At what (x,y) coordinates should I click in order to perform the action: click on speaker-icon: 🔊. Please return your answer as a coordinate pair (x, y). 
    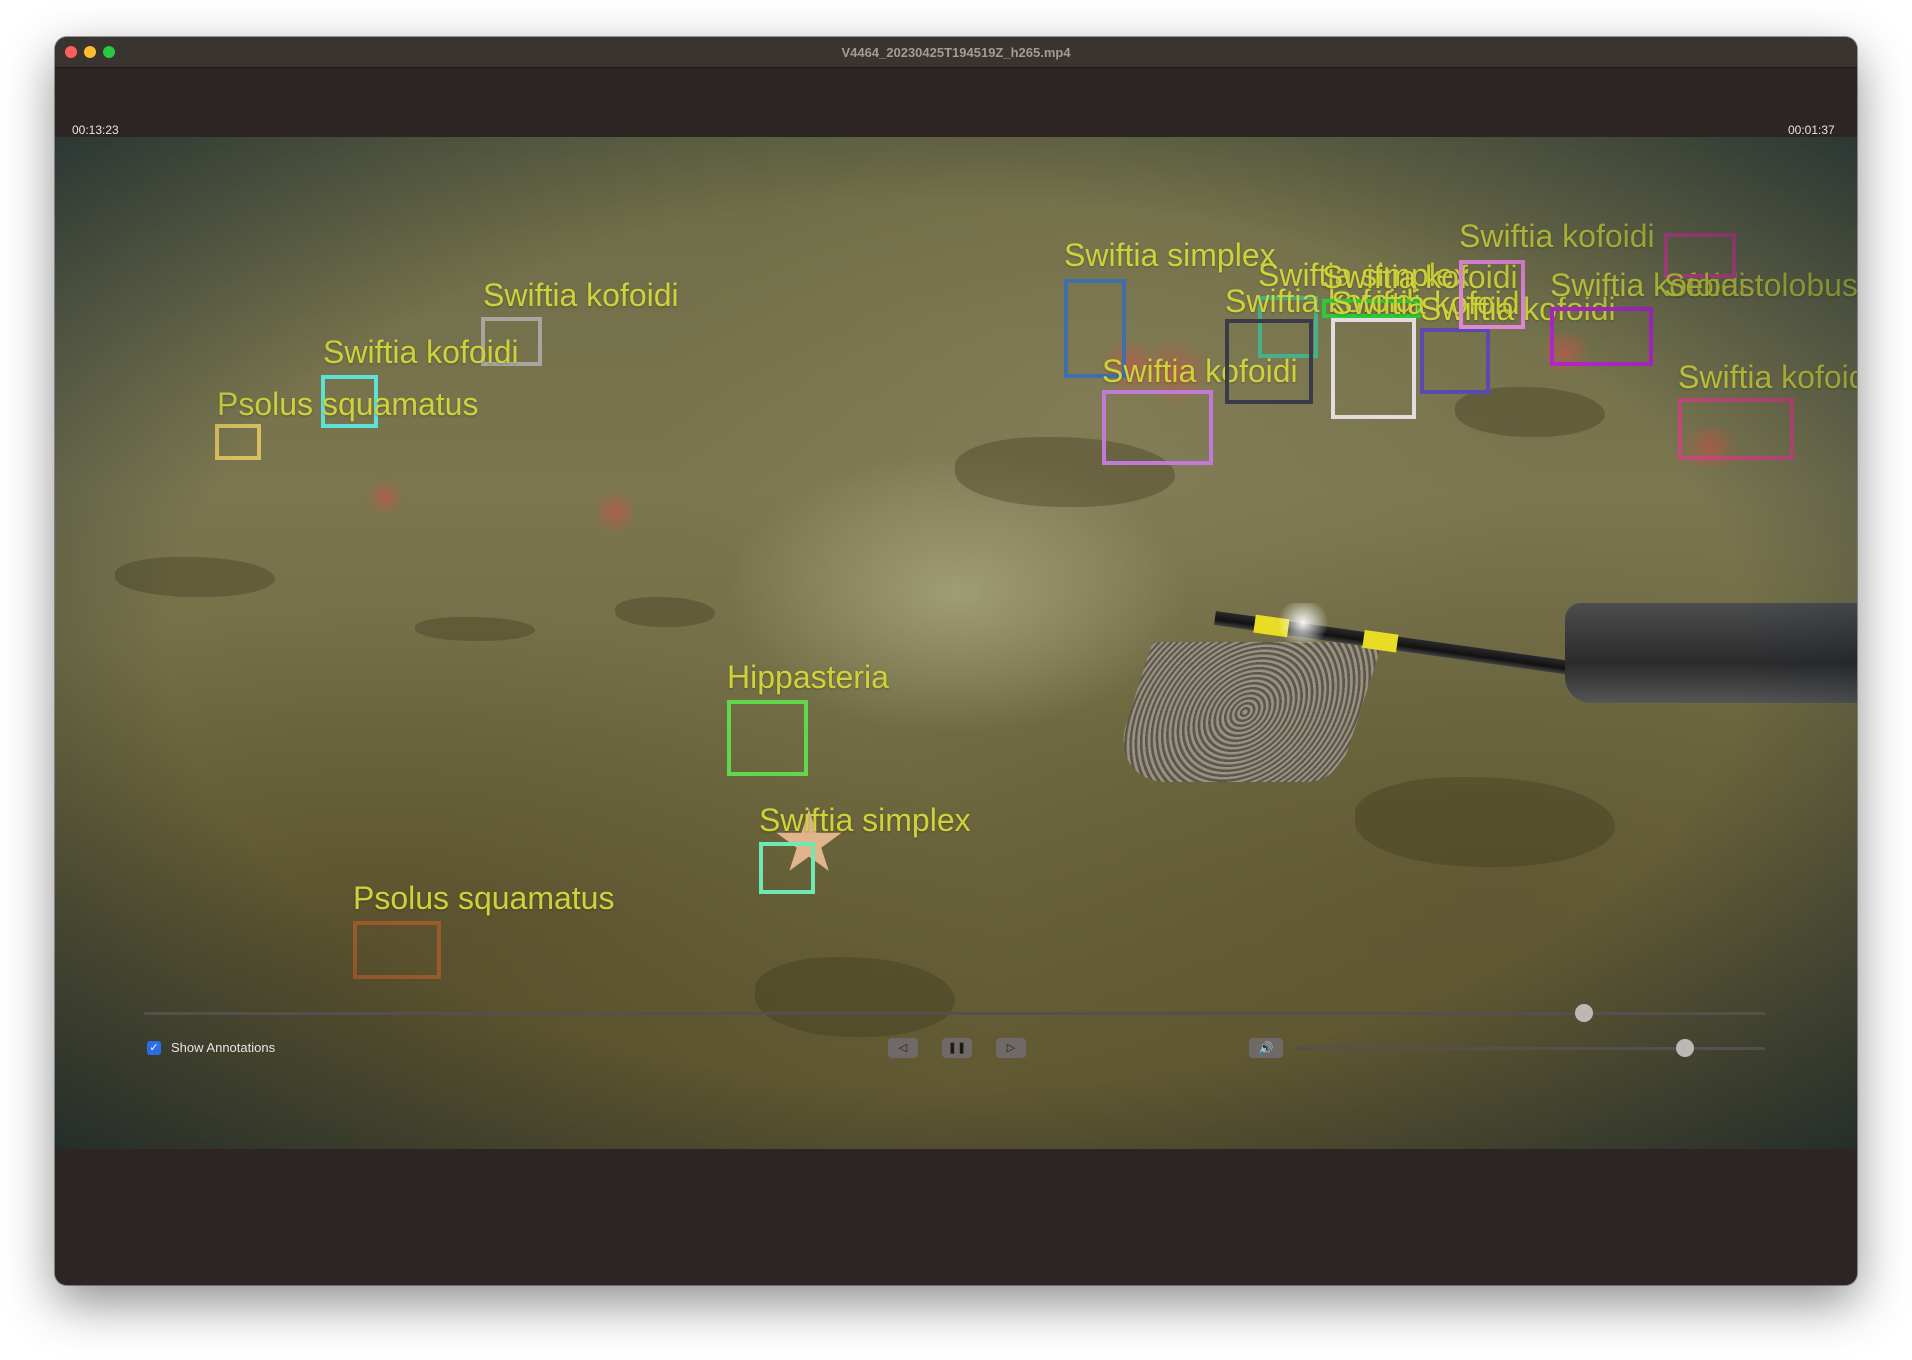
    Looking at the image, I should click on (1266, 1048).